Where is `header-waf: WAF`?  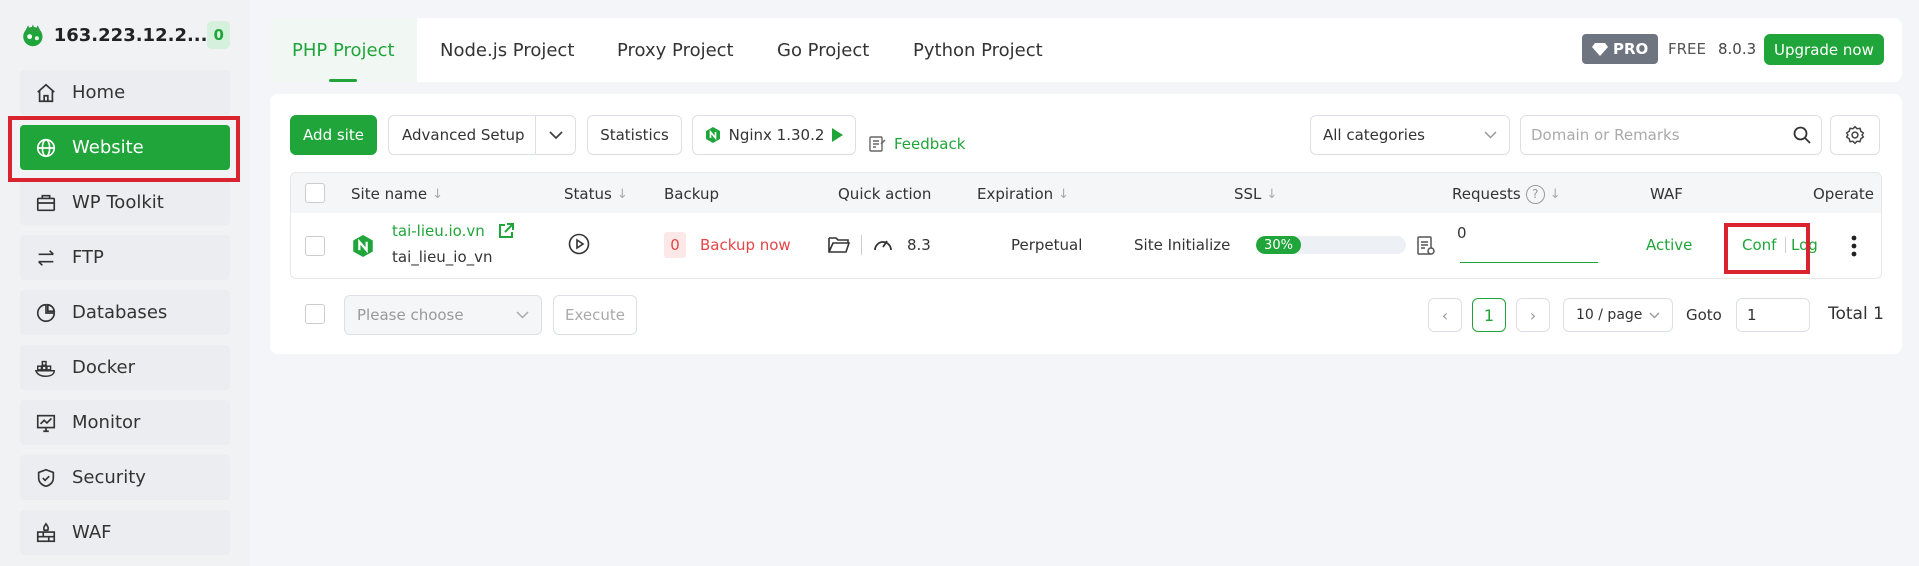
header-waf: WAF is located at coordinates (1666, 194).